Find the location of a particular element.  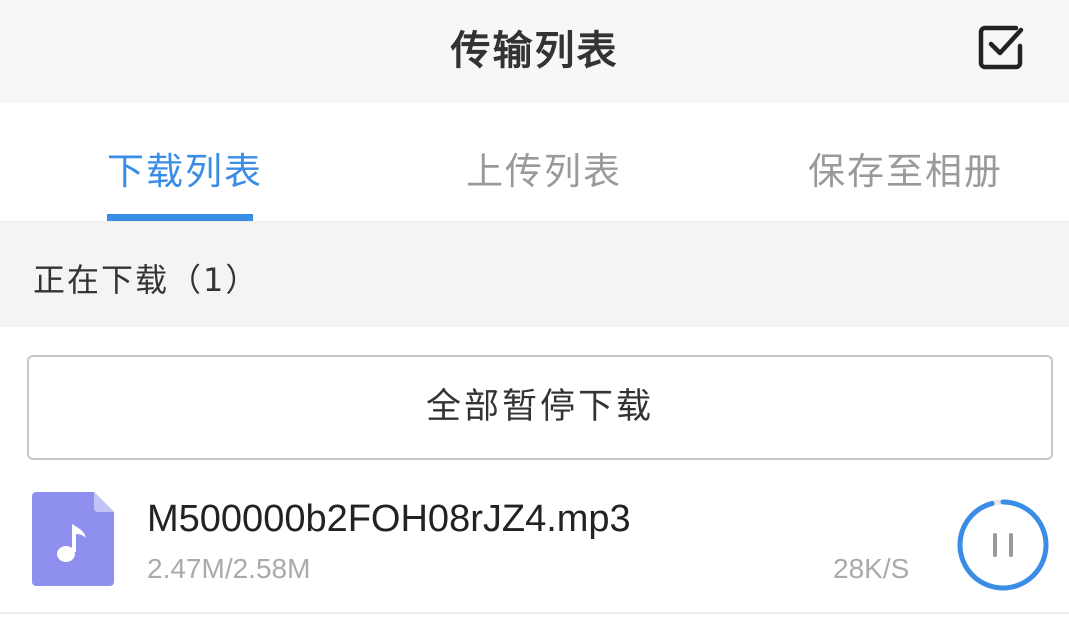

file-size-progress: 2.47M/2.58M is located at coordinates (229, 568).